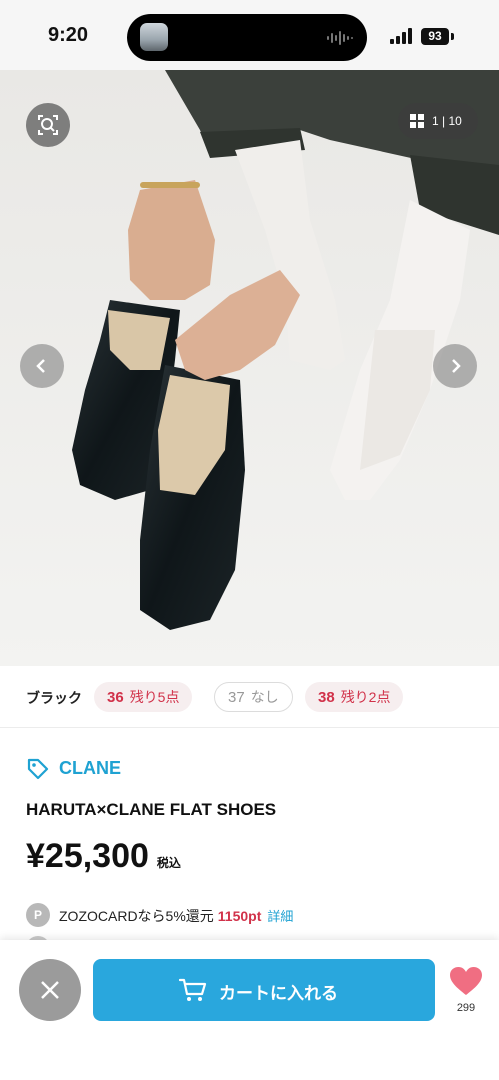 The image size is (499, 1080). I want to click on bottom-action-bar: カートに入れる 299, so click(249, 1010).